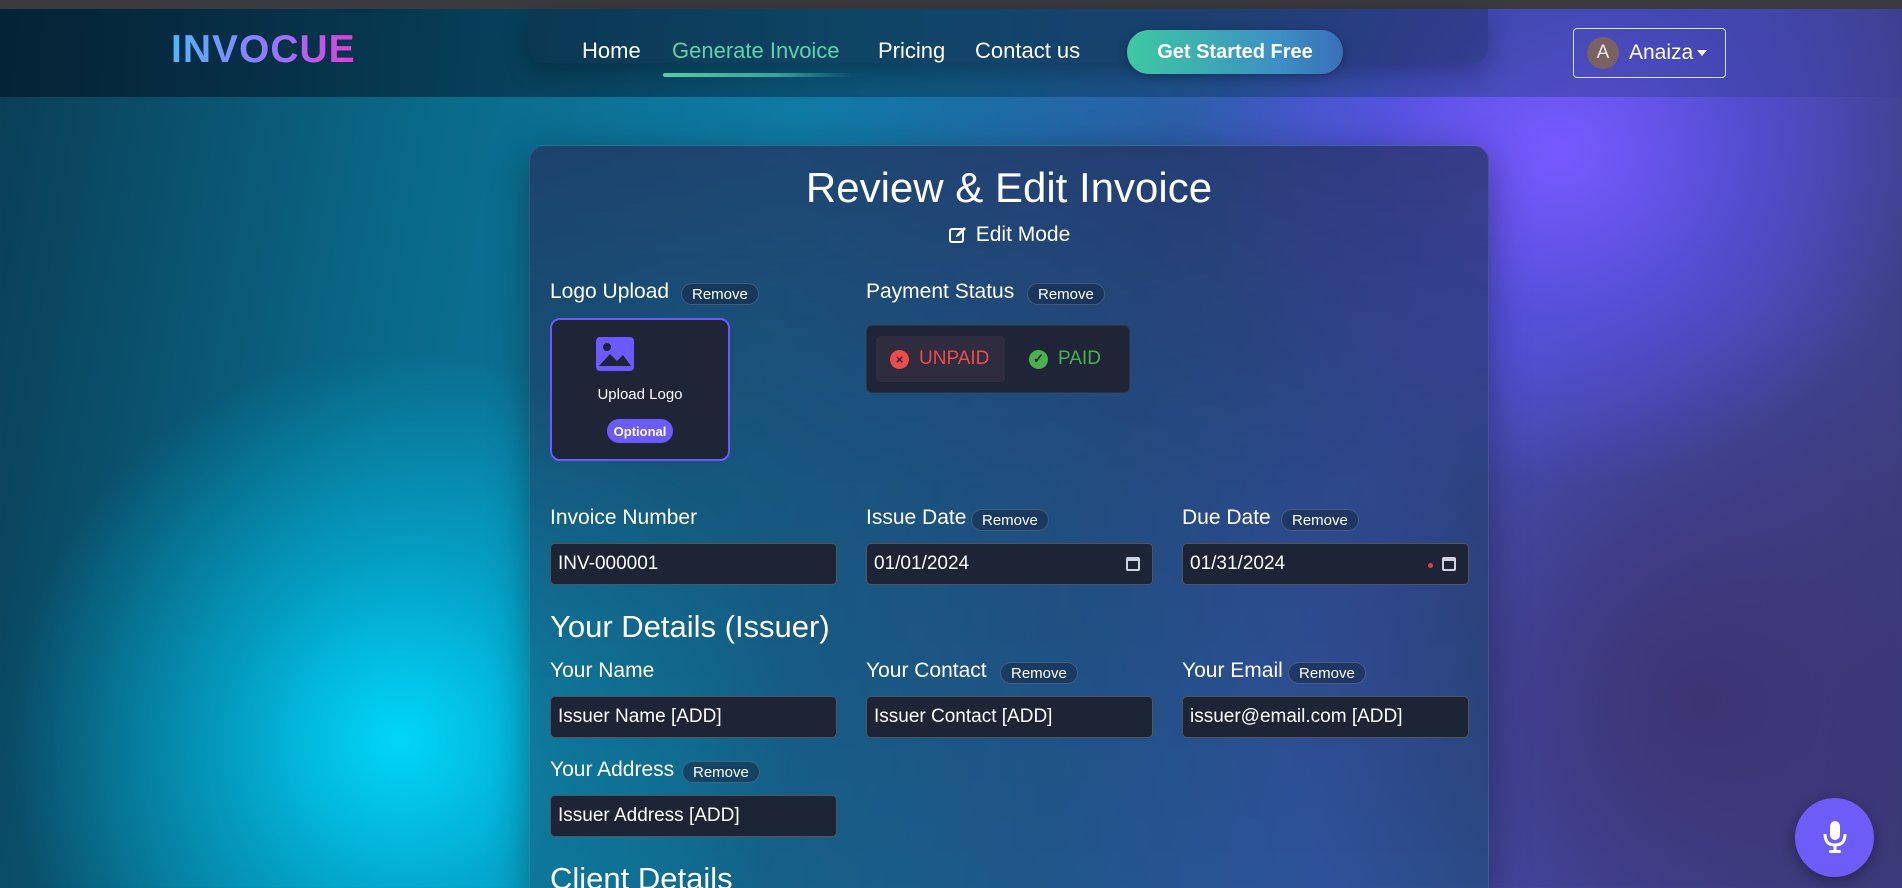 The image size is (1902, 888). Describe the element at coordinates (608, 563) in the screenshot. I see `invoice-number-value: INV-000001` at that location.